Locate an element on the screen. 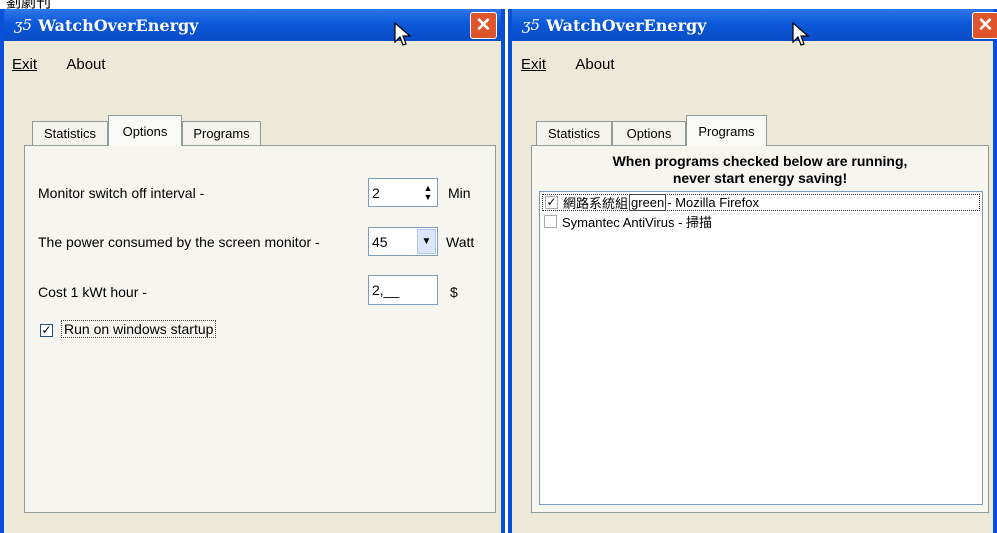 The height and width of the screenshot is (533, 997). programs-header-line2: never start energy saving! is located at coordinates (760, 178).